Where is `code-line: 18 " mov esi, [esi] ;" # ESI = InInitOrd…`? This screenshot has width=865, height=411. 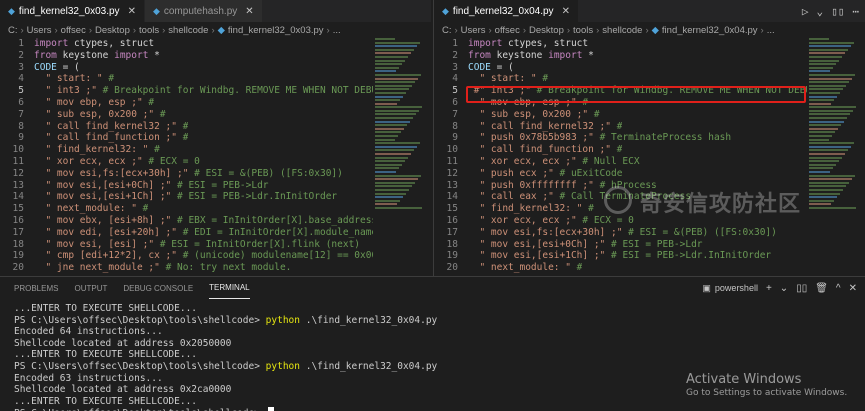 code-line: 18 " mov esi, [esi] ;" # ESI = InInitOrd… is located at coordinates (186, 245).